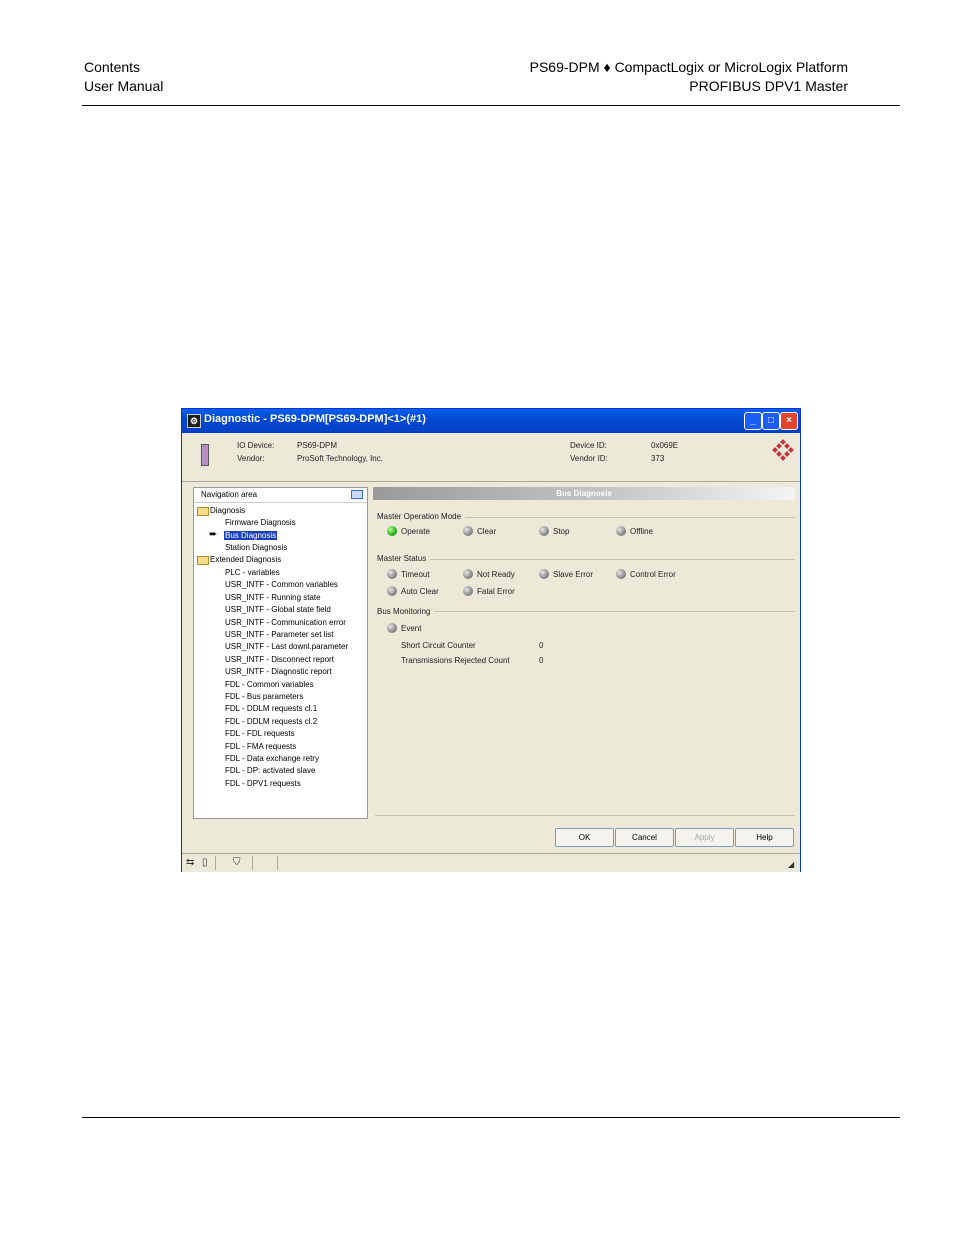  I want to click on apply-button: Apply, so click(704, 837).